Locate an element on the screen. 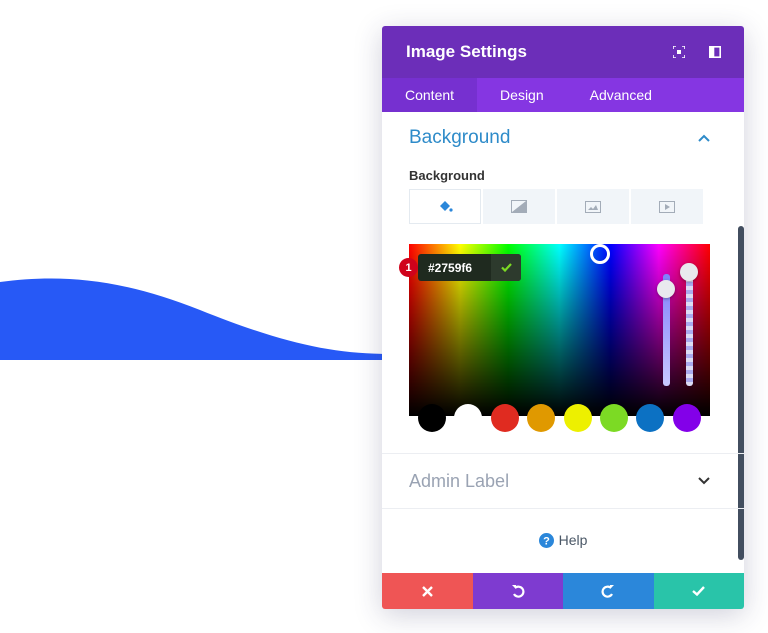 The image size is (768, 633). background-type-selector is located at coordinates (576, 206).